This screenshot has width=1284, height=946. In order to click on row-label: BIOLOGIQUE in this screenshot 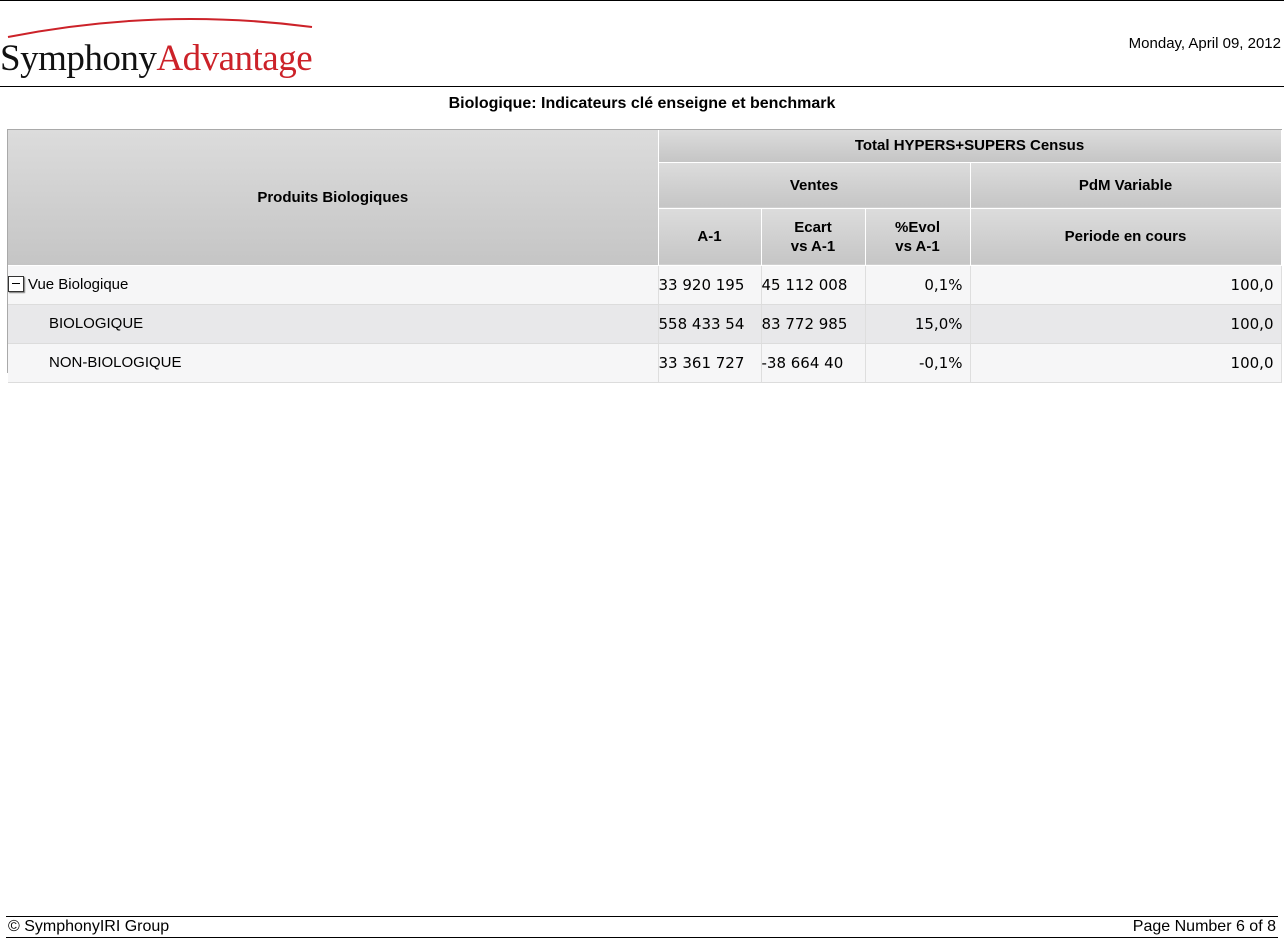, I will do `click(333, 324)`.